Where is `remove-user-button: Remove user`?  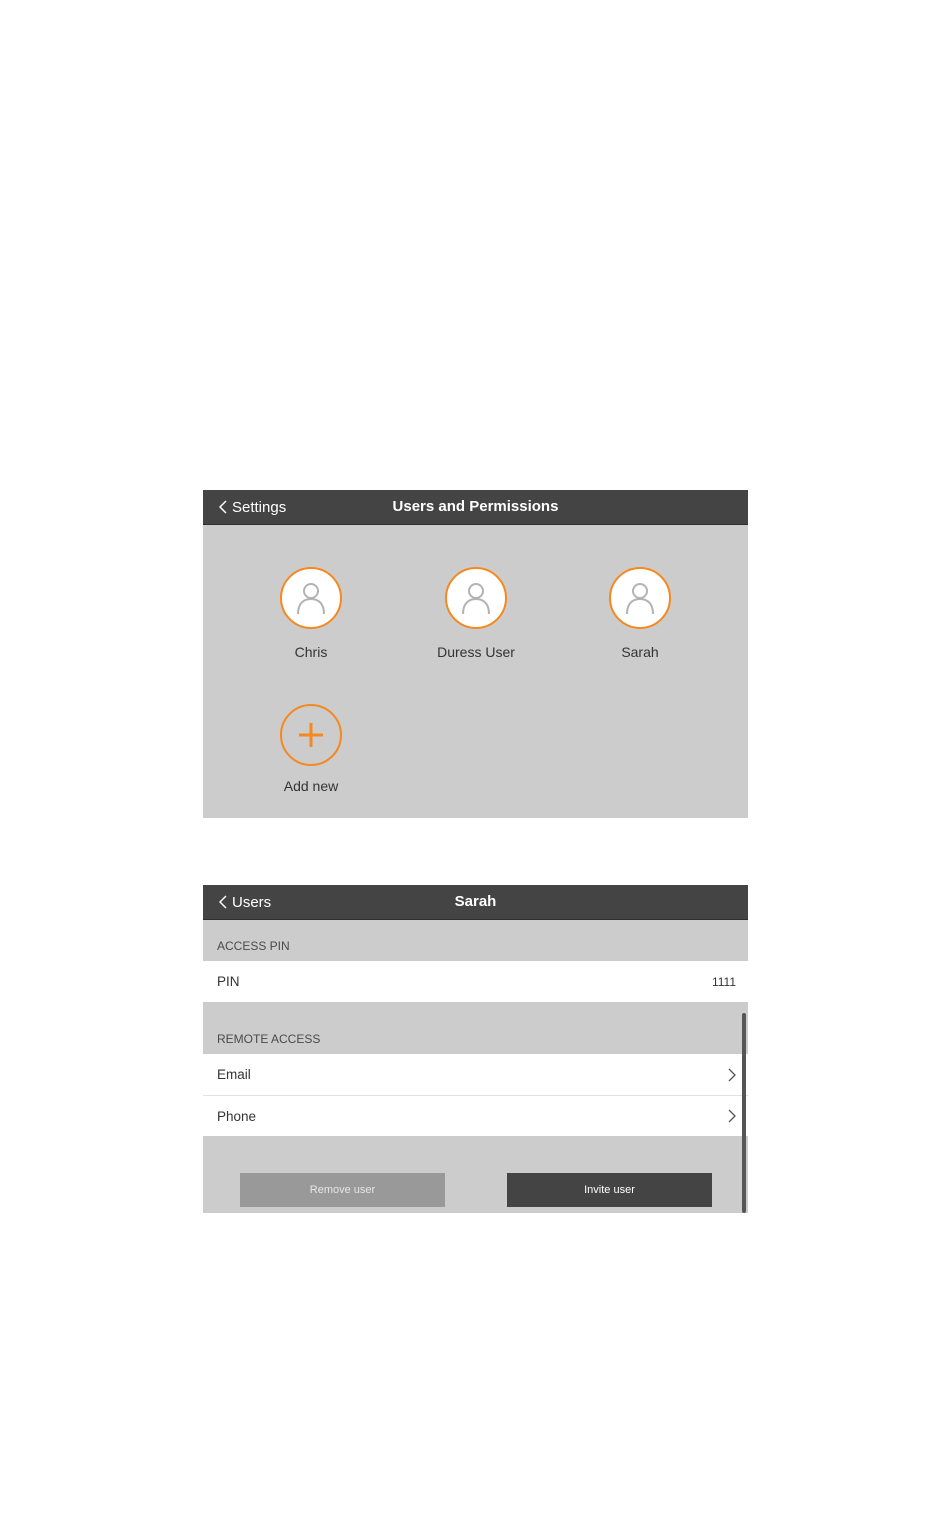 remove-user-button: Remove user is located at coordinates (342, 1190).